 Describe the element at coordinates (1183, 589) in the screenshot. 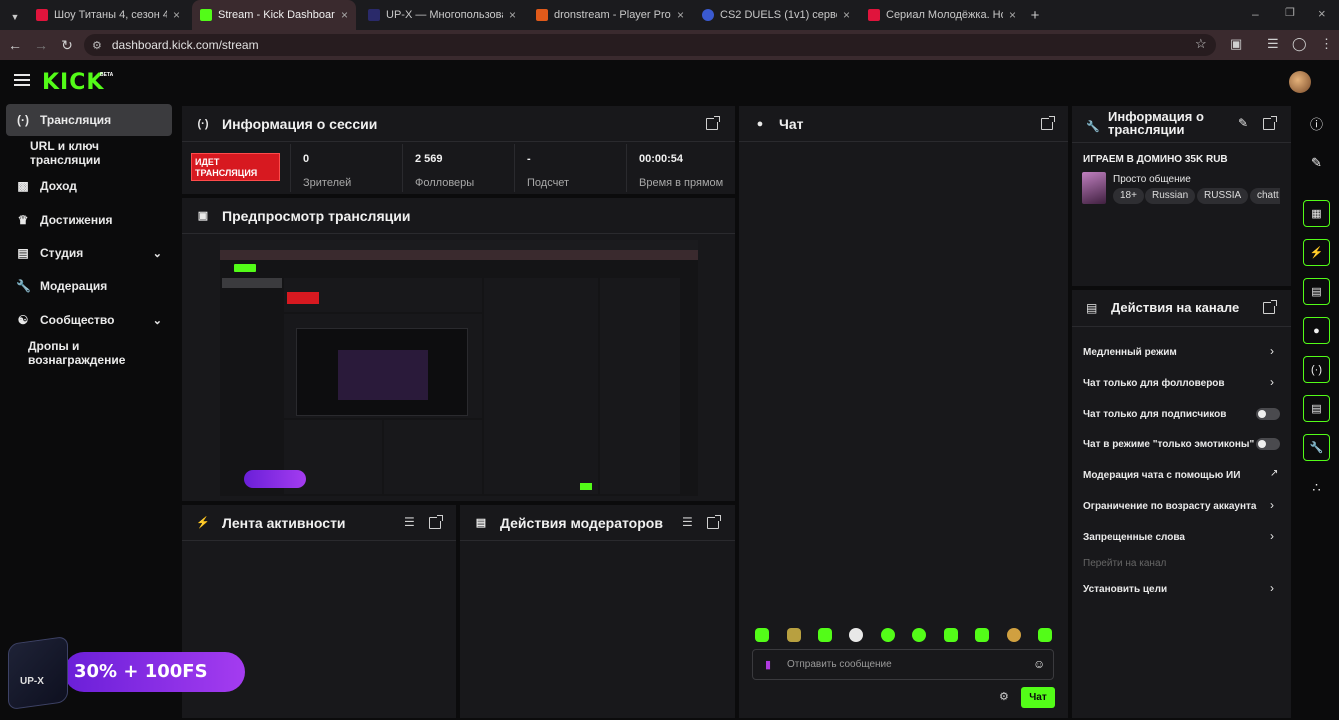

I see `action-set-goals: Установить цели` at that location.